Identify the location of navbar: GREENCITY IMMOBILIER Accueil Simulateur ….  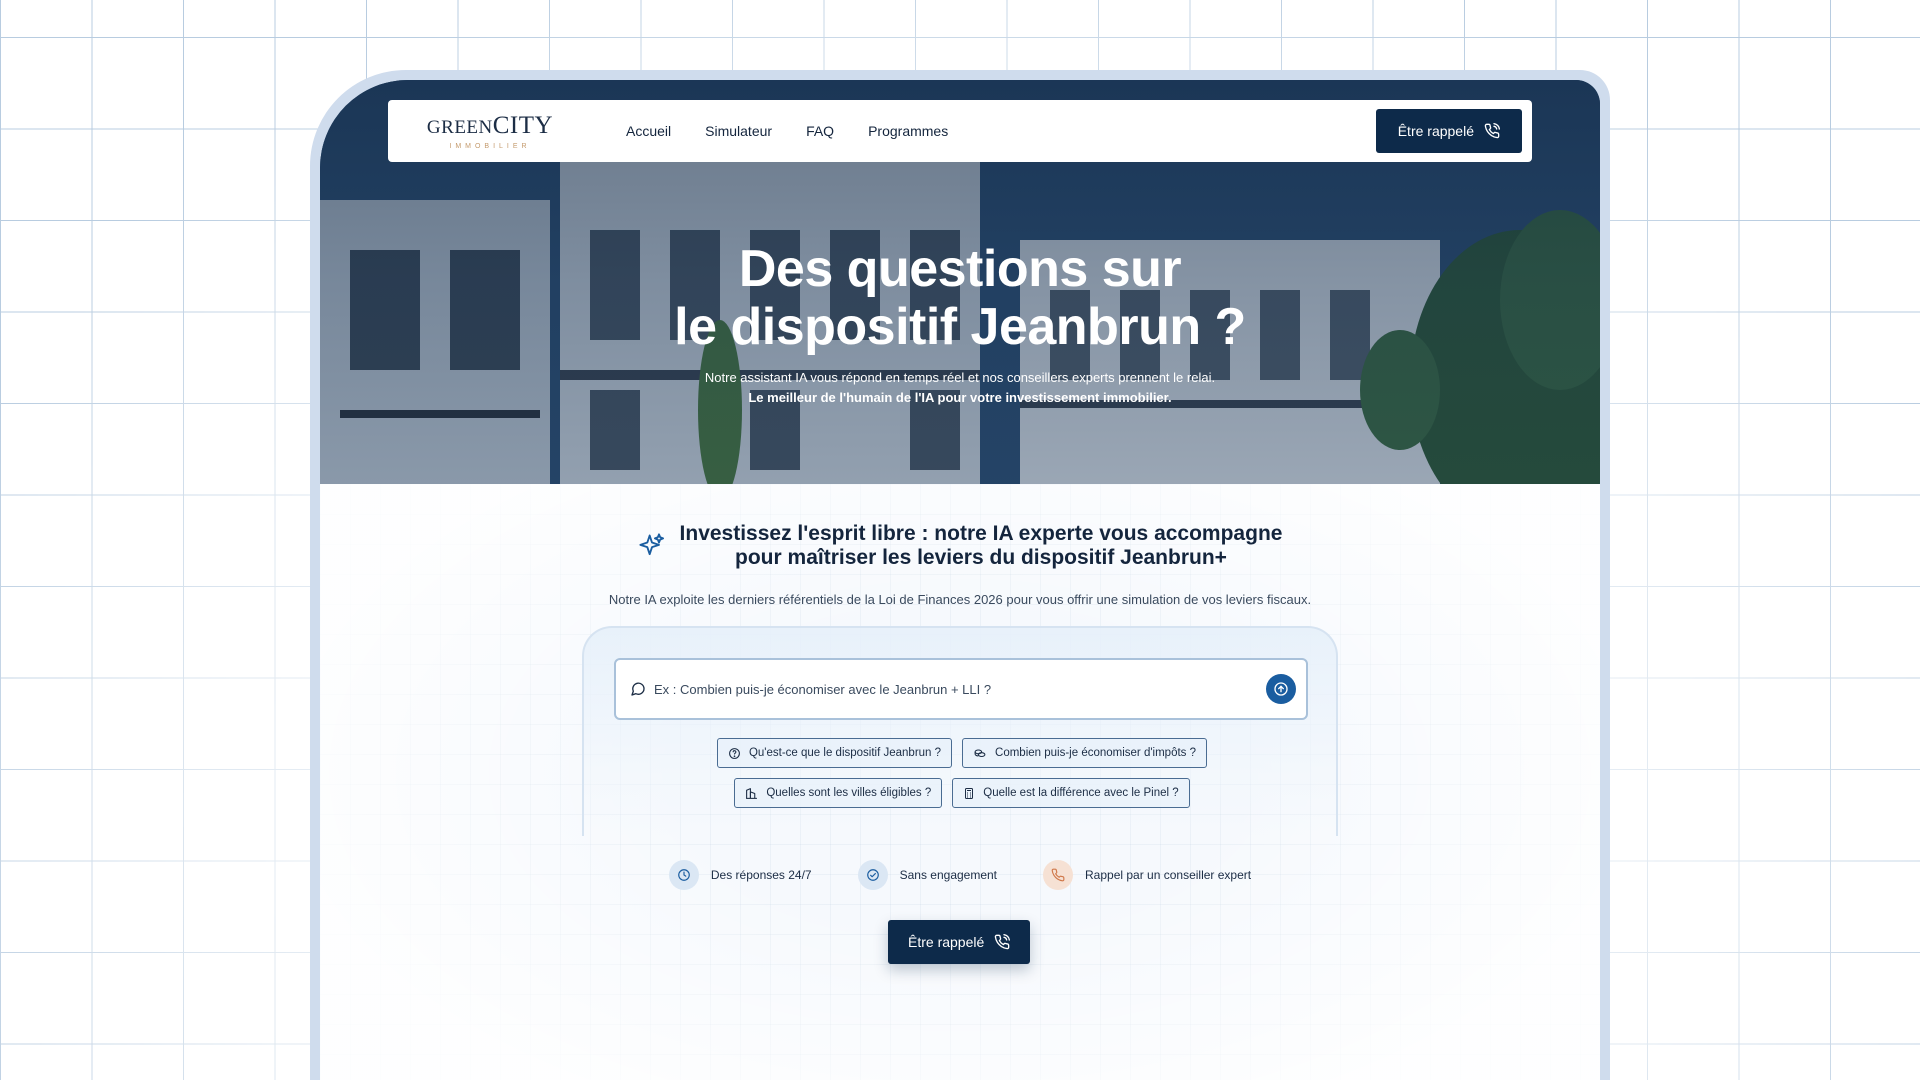
(960, 131).